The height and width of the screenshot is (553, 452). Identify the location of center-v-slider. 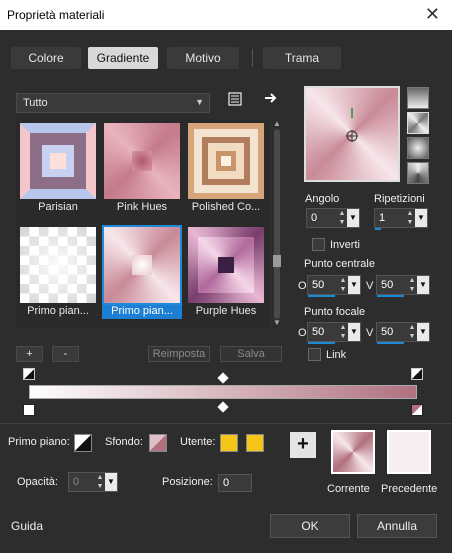
(390, 296).